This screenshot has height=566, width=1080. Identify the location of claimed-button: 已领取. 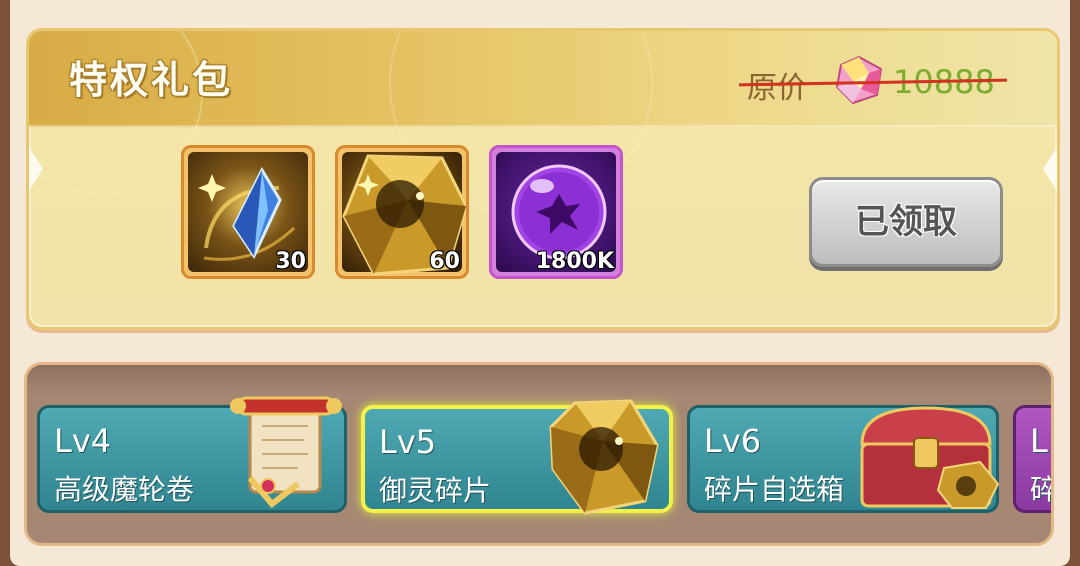
(906, 222).